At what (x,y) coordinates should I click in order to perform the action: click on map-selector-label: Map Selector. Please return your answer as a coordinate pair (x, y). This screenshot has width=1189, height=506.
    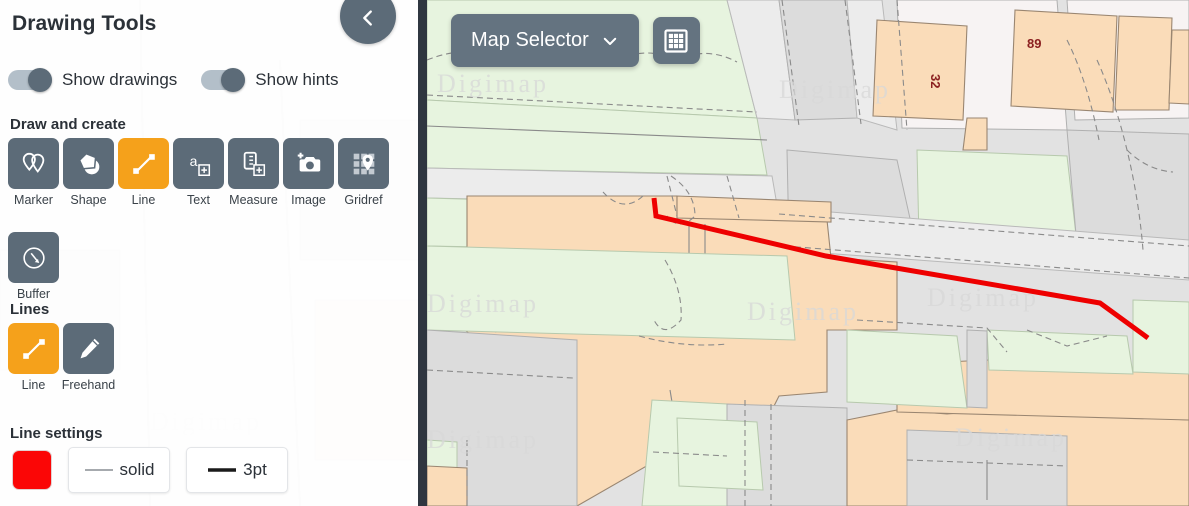
    Looking at the image, I should click on (530, 40).